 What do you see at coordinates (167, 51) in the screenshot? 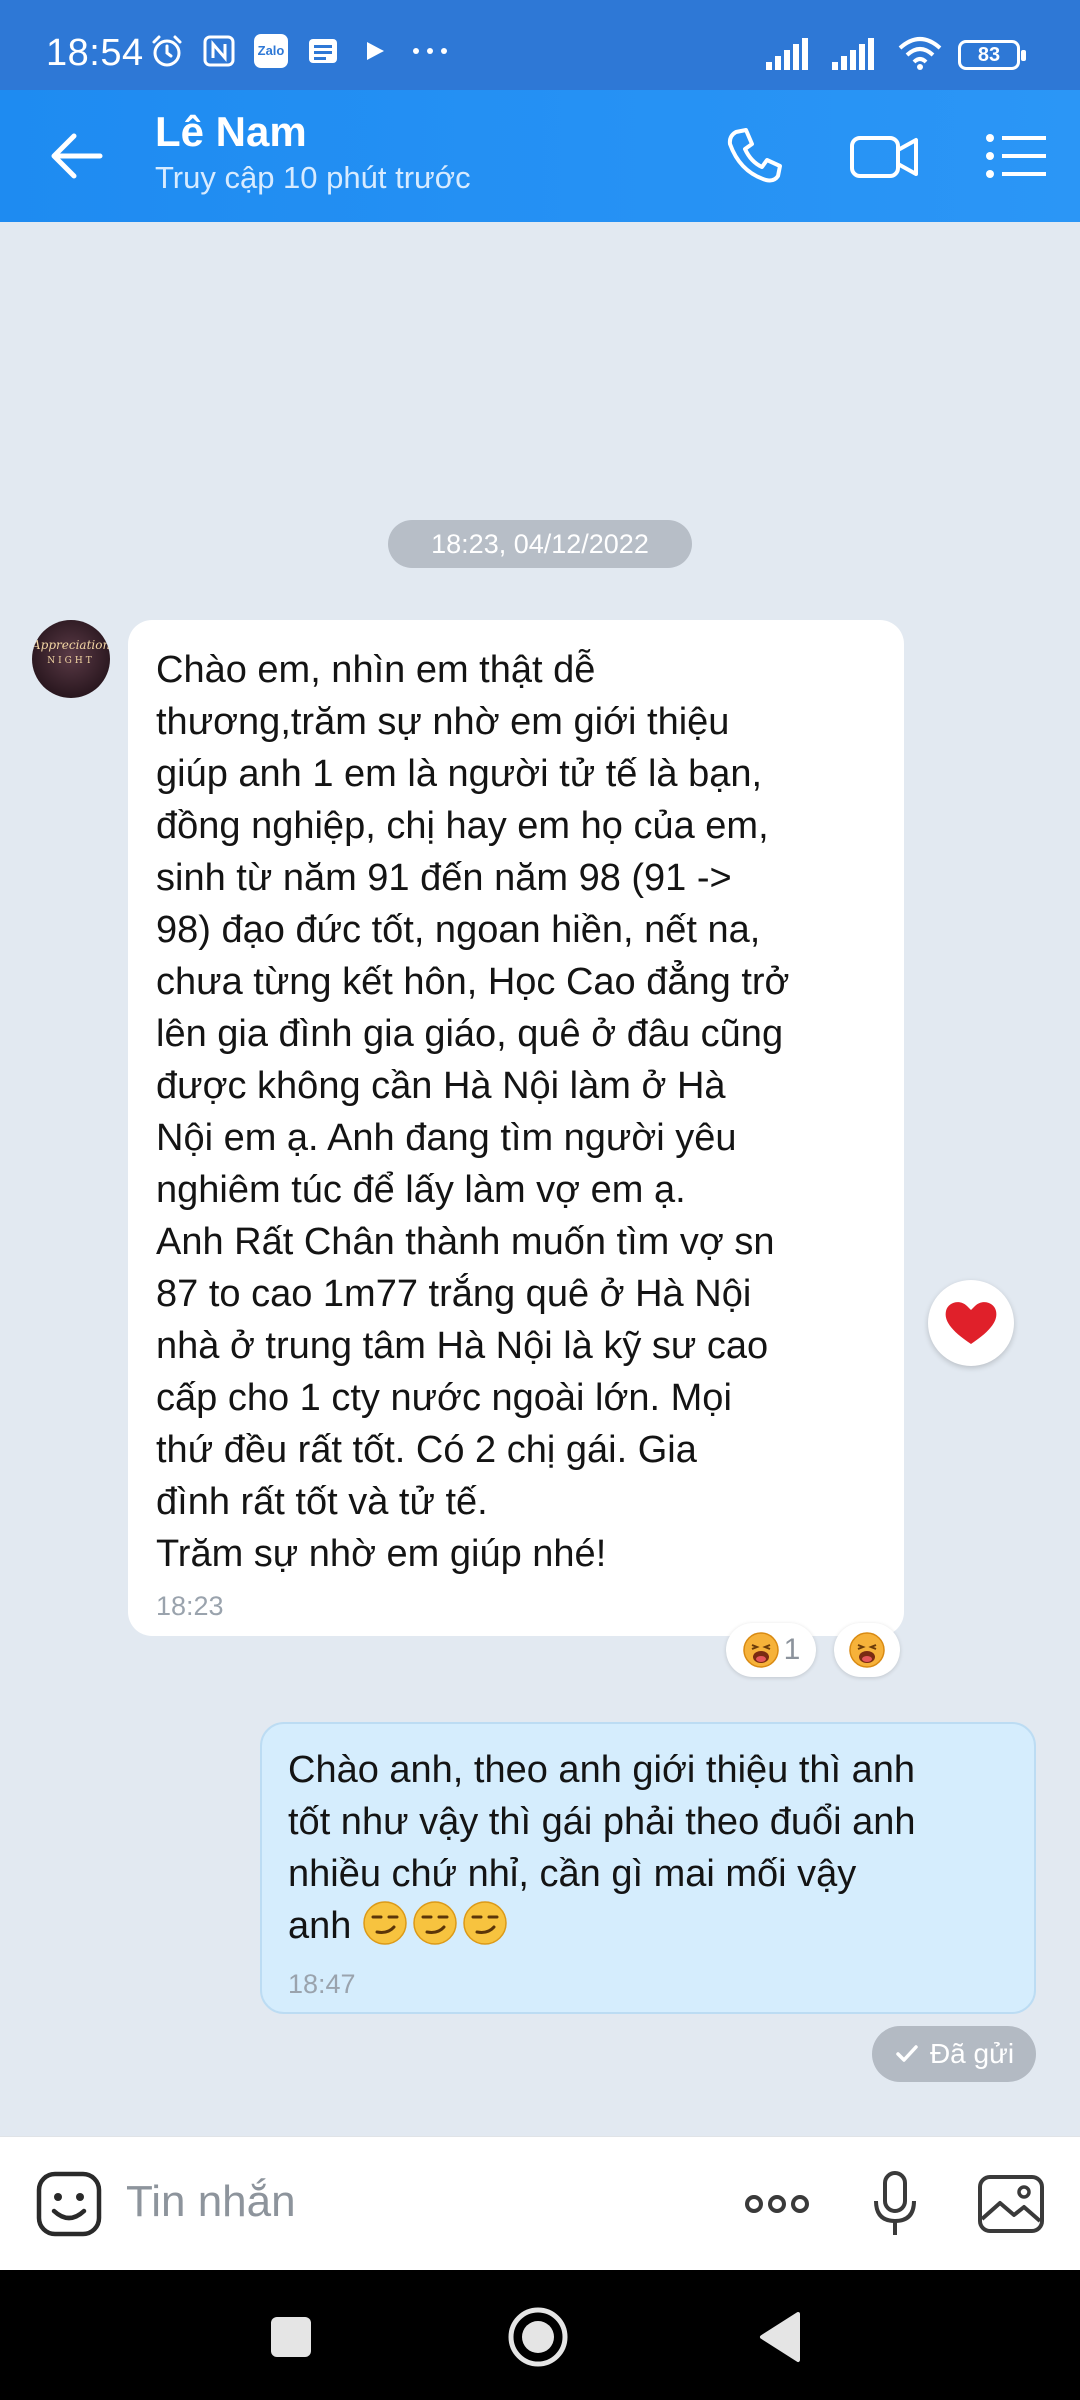
I see `alarm-icon` at bounding box center [167, 51].